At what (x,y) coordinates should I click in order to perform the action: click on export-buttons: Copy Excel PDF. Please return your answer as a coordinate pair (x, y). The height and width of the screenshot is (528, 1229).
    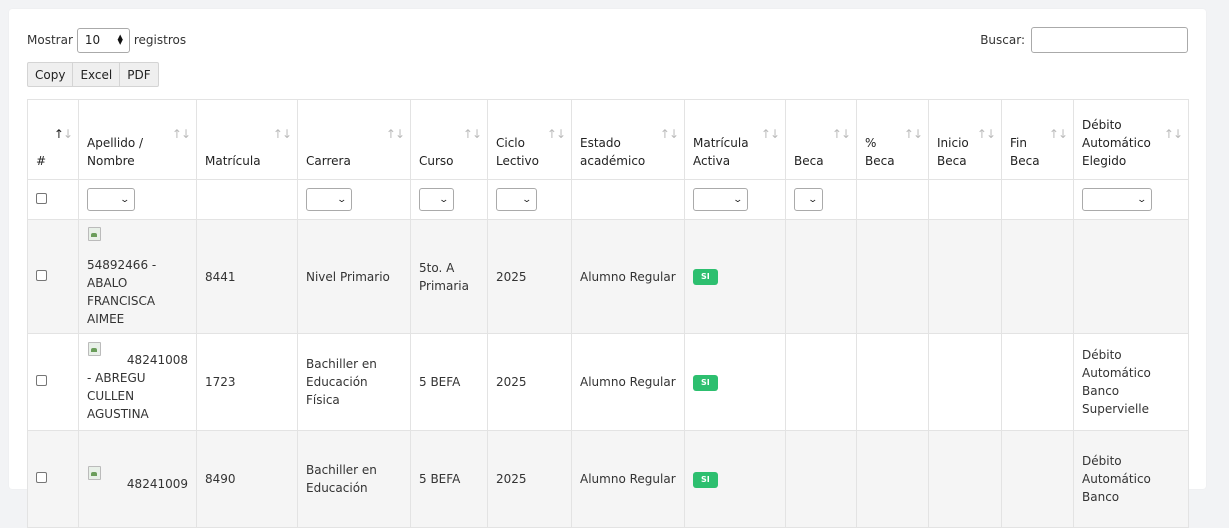
    Looking at the image, I should click on (93, 74).